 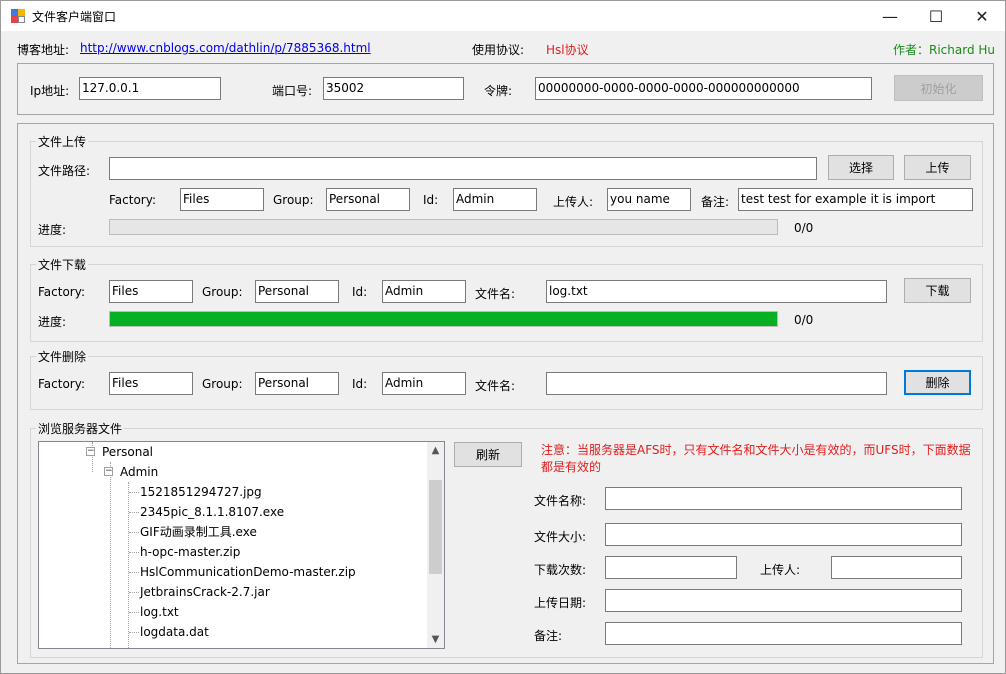 What do you see at coordinates (463, 168) in the screenshot?
I see `upload-path-input` at bounding box center [463, 168].